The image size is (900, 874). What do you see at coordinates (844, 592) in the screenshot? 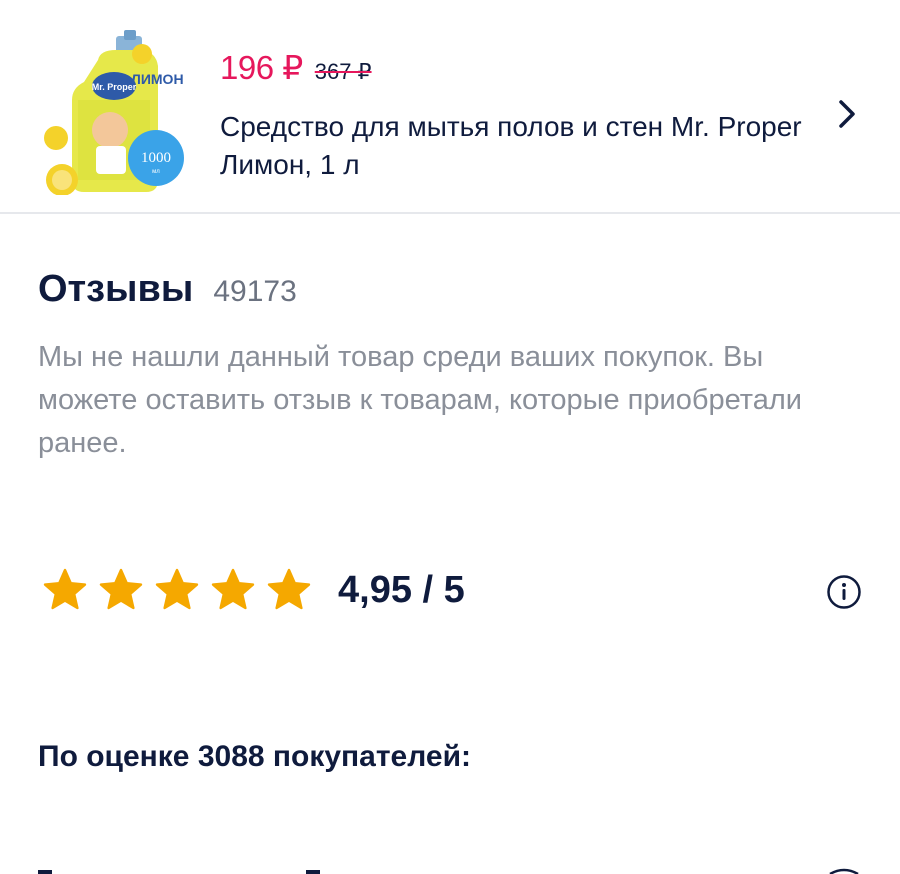
I see `info-icon` at bounding box center [844, 592].